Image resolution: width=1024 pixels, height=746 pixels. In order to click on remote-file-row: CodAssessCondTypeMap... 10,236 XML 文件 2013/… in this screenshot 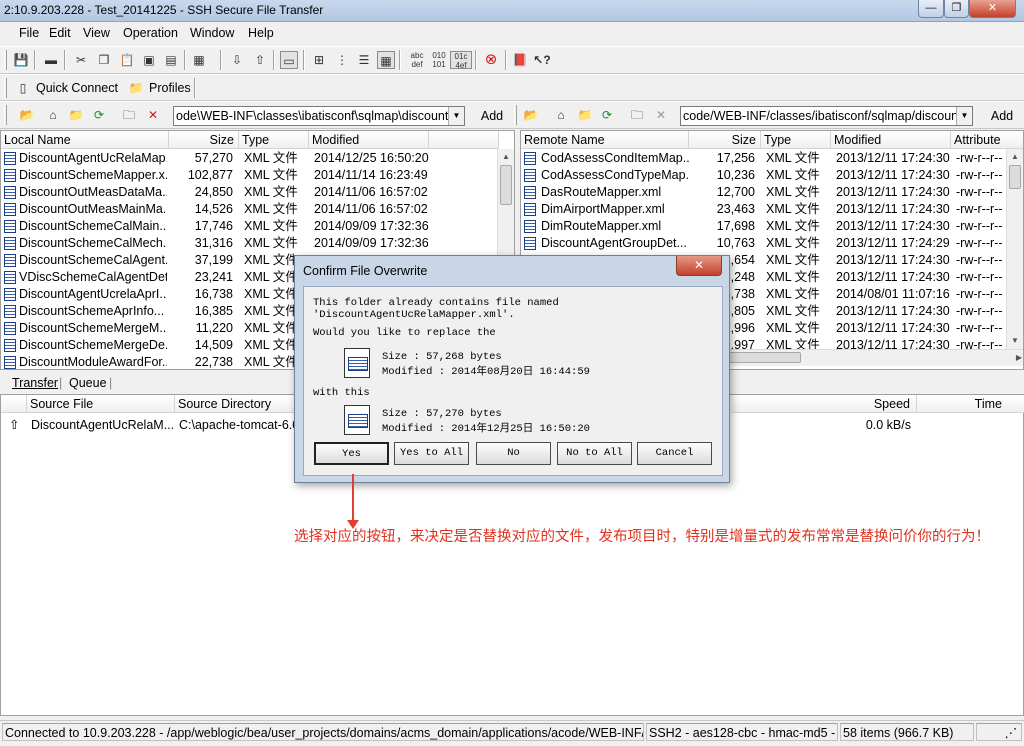, I will do `click(772, 175)`.